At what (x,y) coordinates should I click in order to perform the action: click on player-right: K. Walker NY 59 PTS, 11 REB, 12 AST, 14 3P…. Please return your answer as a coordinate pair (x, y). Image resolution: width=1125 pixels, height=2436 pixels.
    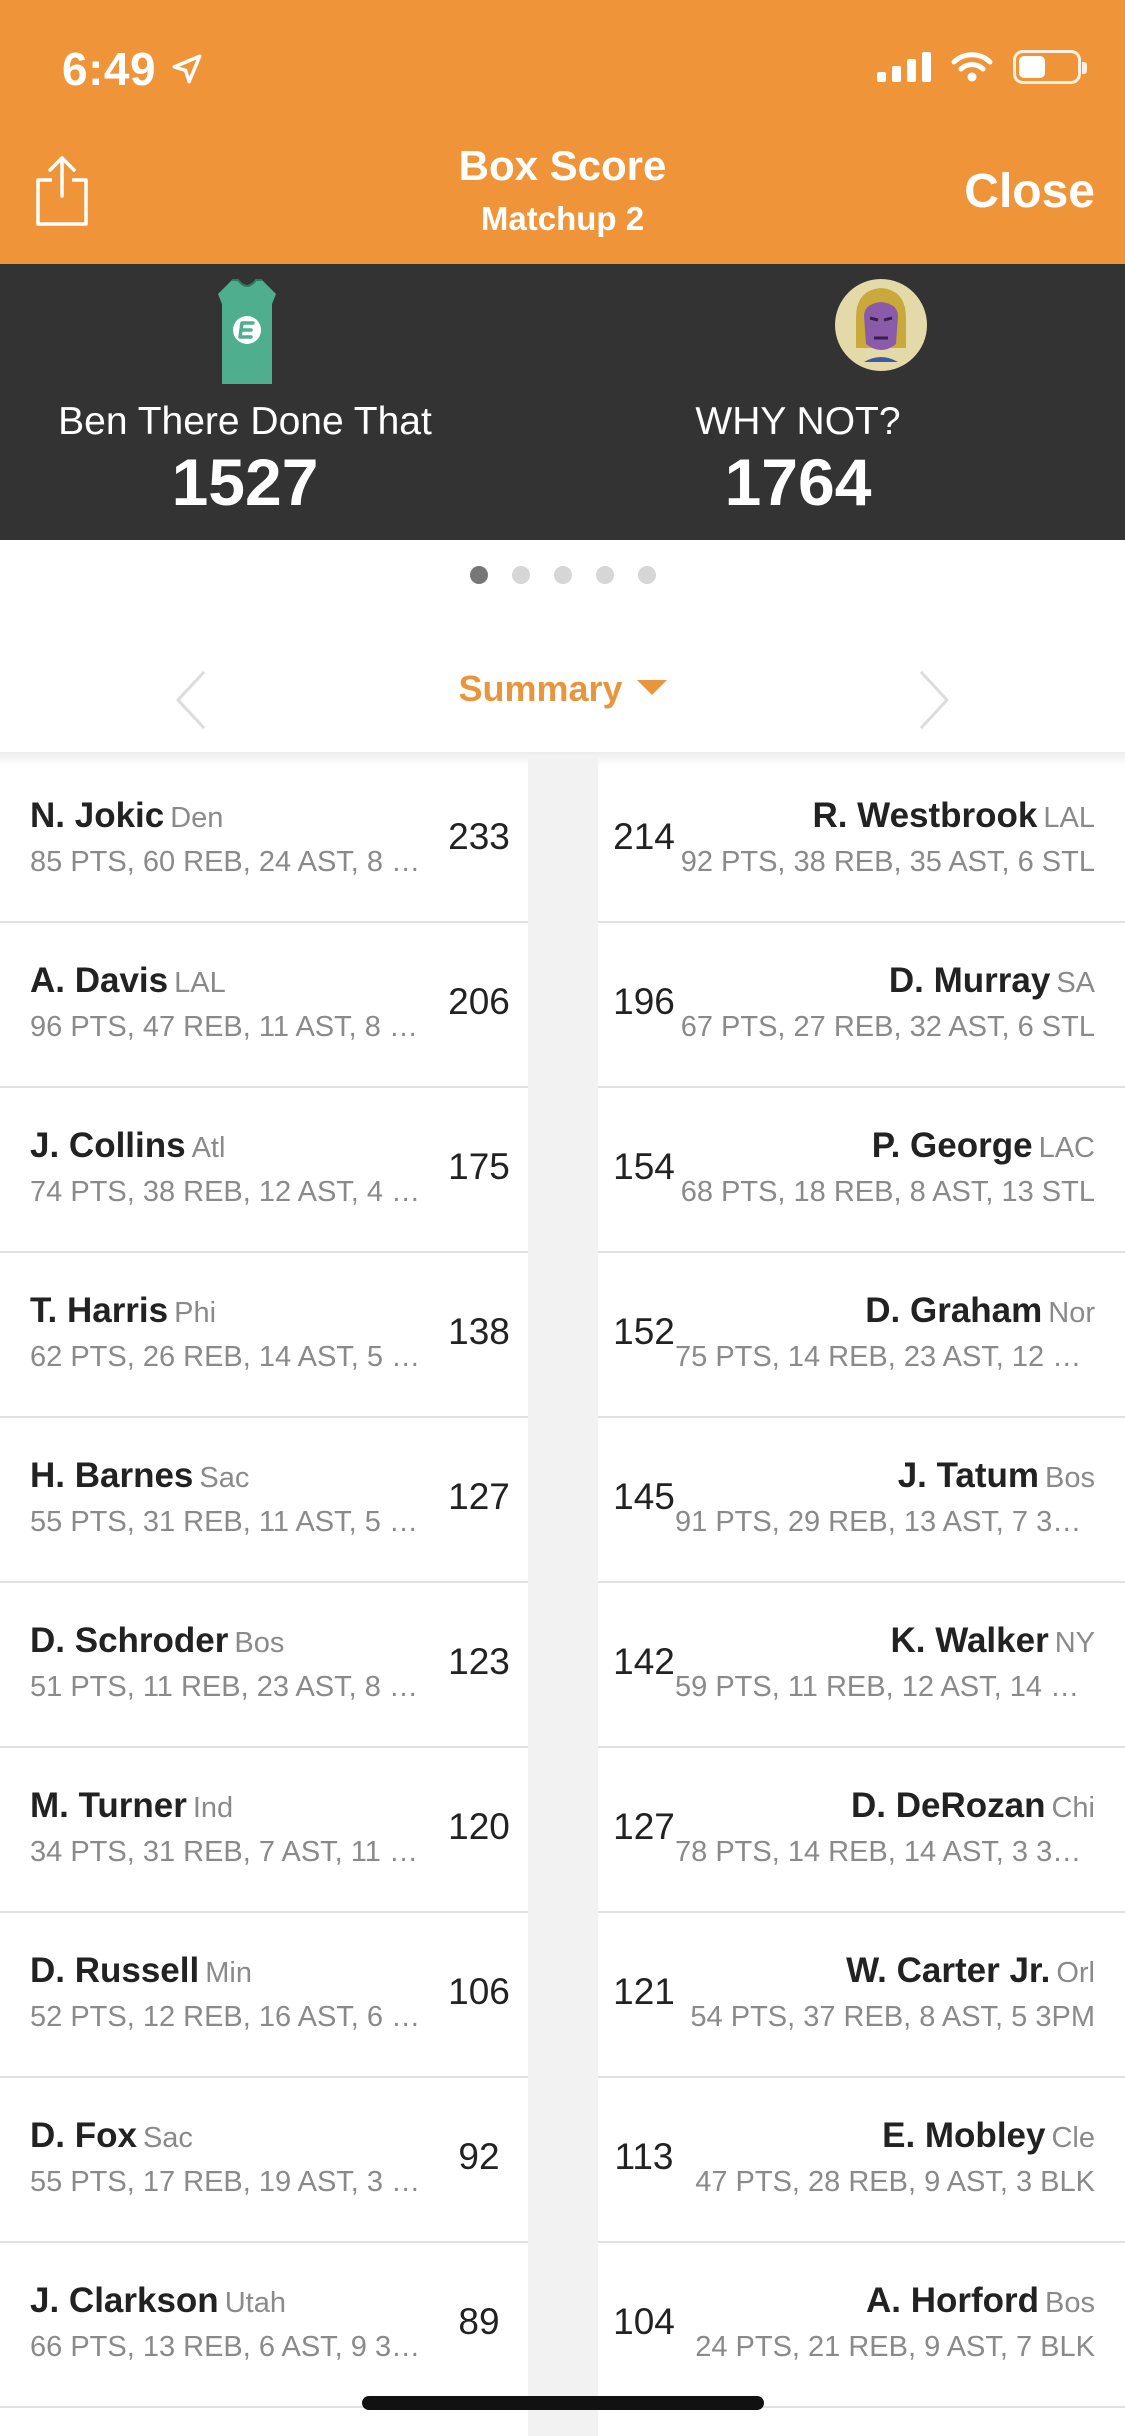
    Looking at the image, I should click on (885, 1662).